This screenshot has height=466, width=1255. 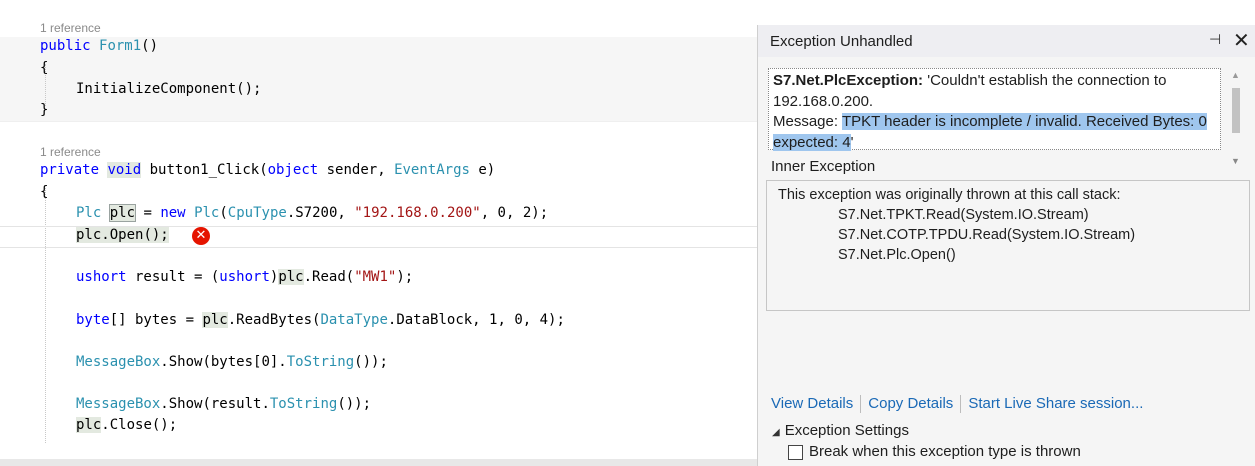 I want to click on message-end: ', so click(x=852, y=142).